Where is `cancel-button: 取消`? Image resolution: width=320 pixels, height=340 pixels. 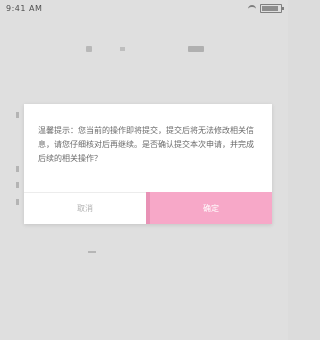
cancel-button: 取消 is located at coordinates (85, 208).